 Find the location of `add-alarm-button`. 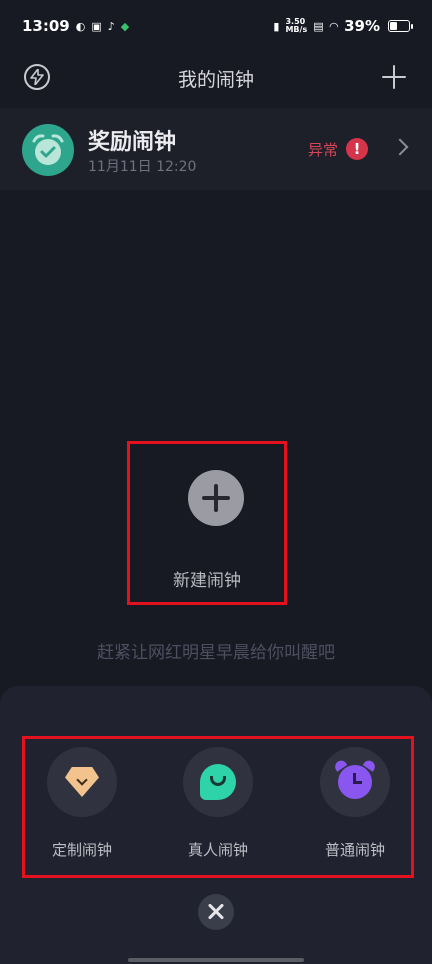

add-alarm-button is located at coordinates (395, 77).